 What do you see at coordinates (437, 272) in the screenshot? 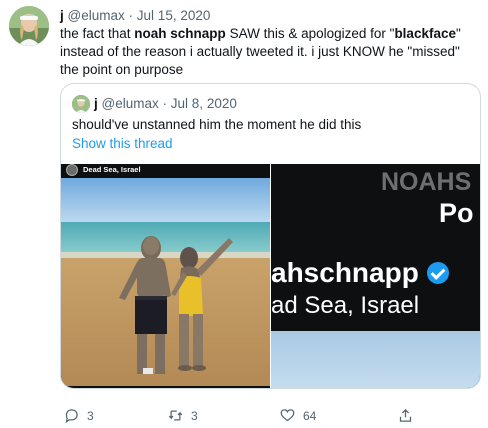
I see `verified-badge-icon` at bounding box center [437, 272].